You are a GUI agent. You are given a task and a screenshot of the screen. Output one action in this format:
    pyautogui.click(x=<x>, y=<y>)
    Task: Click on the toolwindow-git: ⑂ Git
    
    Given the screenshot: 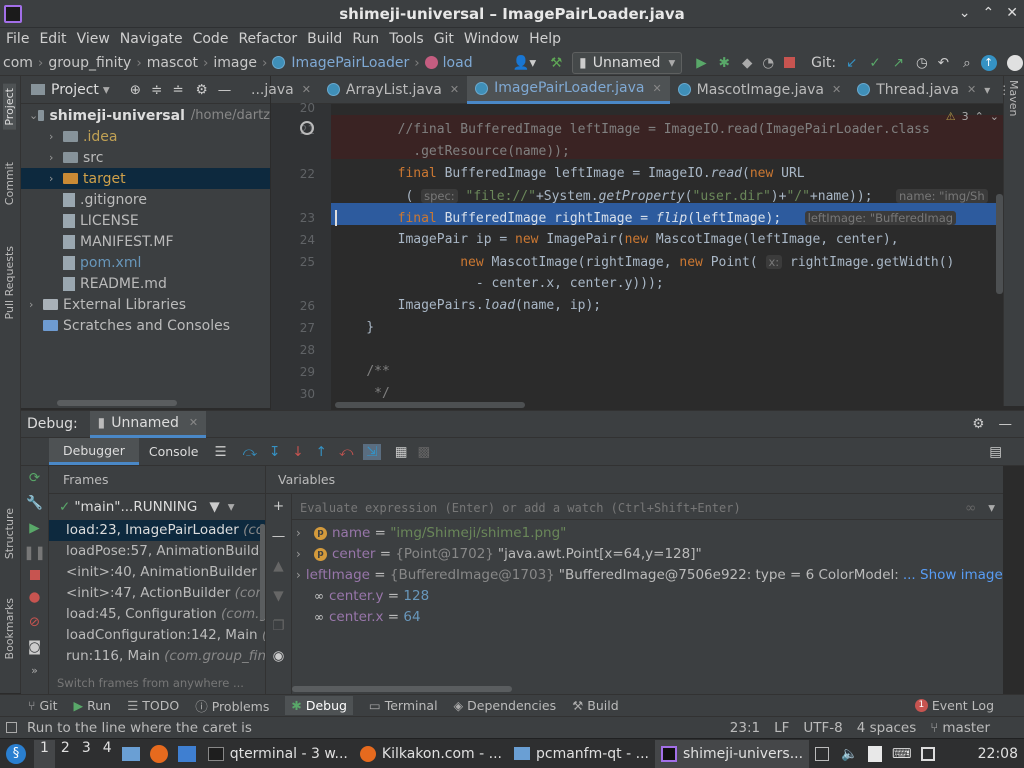 What is the action you would take?
    pyautogui.click(x=43, y=705)
    